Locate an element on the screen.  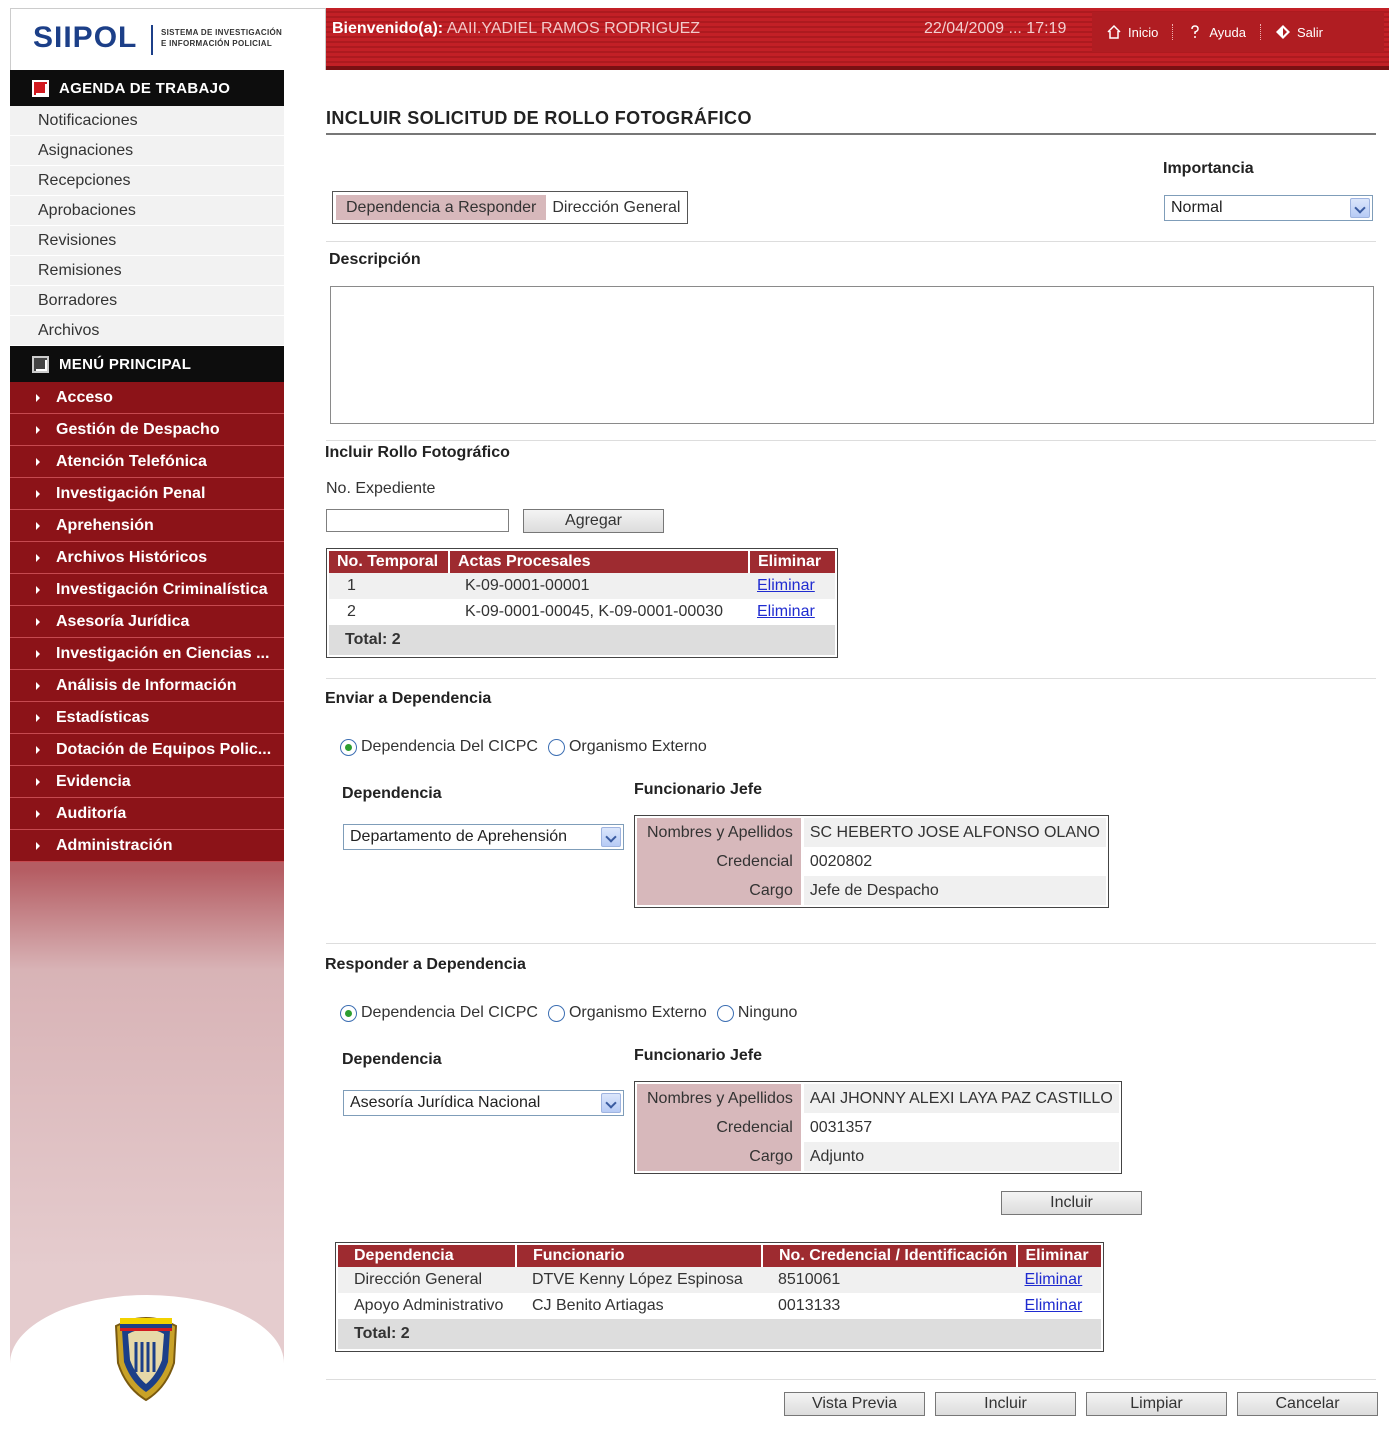
user-name: AAII.YADIEL RAMOS RODRIGUEZ is located at coordinates (573, 28).